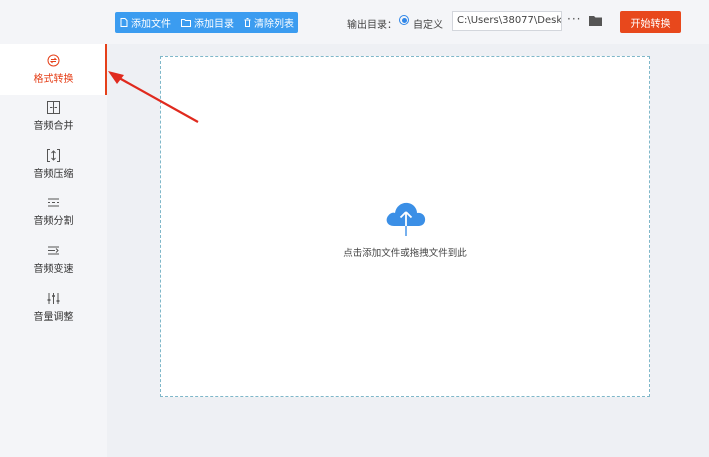 The height and width of the screenshot is (457, 709). I want to click on custom-radio, so click(404, 20).